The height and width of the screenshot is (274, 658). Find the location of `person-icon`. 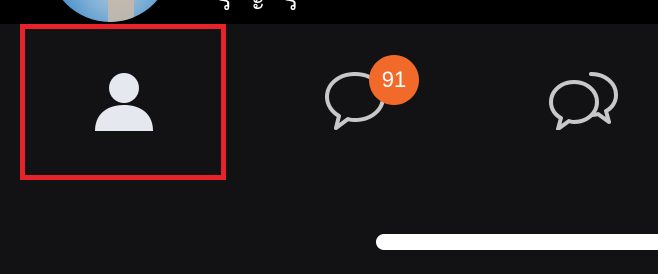

person-icon is located at coordinates (124, 101).